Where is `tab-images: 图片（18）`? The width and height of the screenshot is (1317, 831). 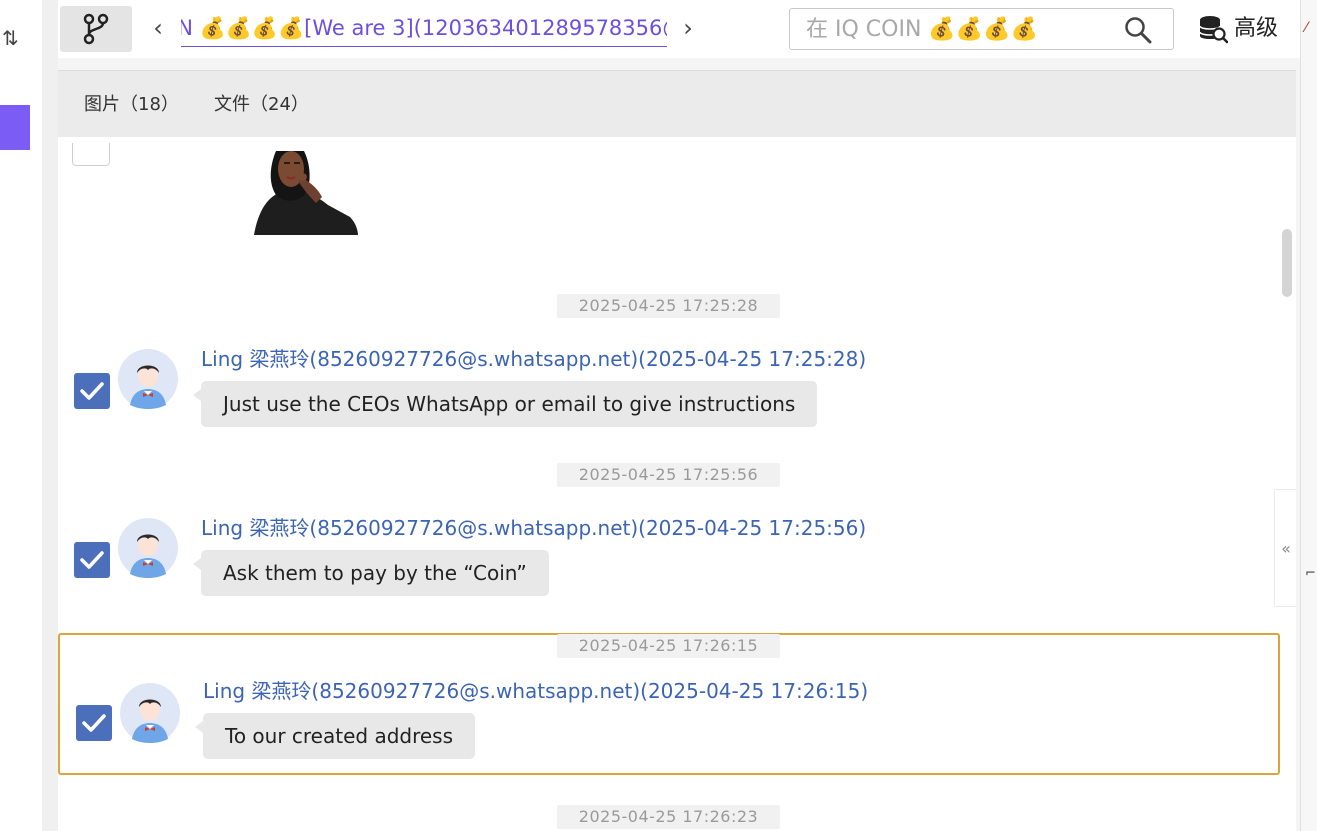
tab-images: 图片（18） is located at coordinates (131, 105).